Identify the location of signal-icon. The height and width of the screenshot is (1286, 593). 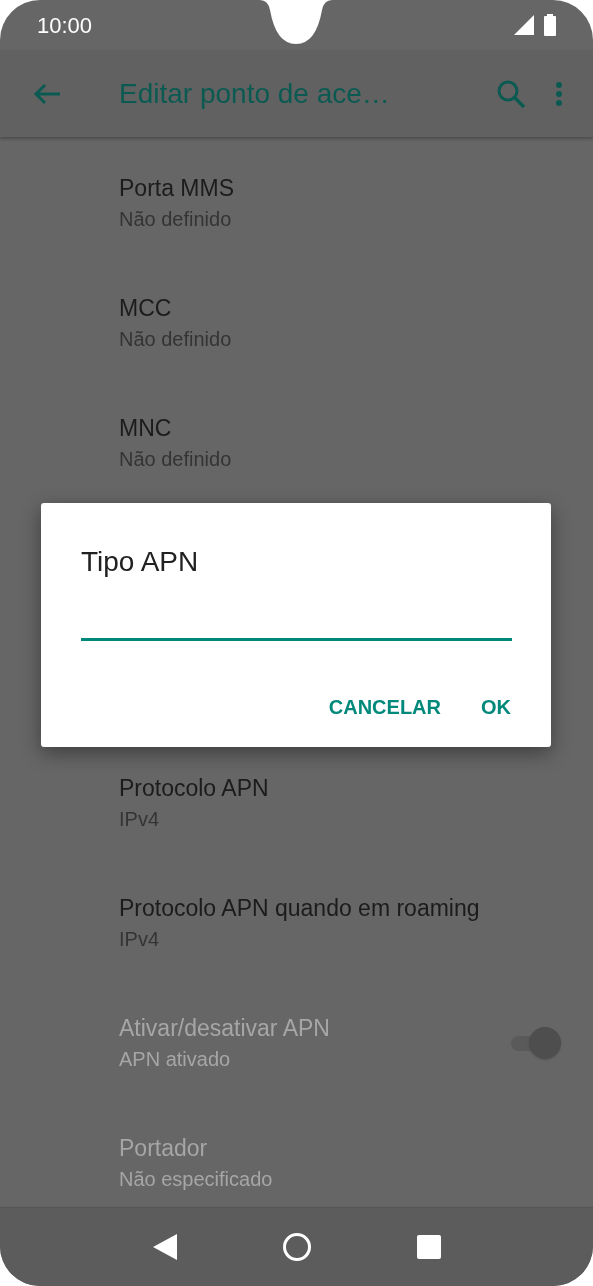
(524, 25).